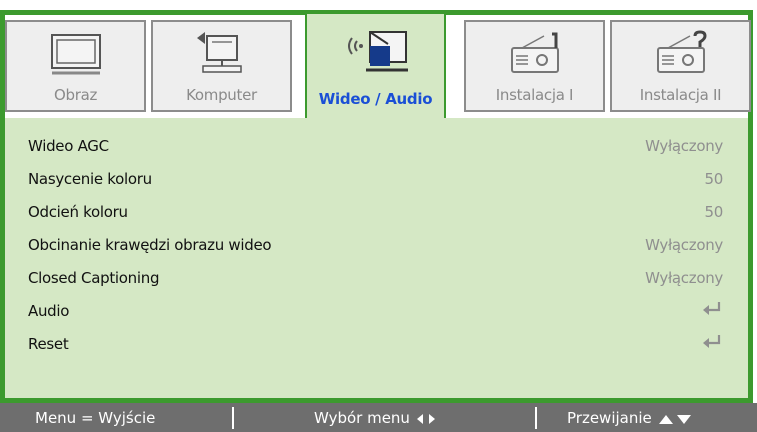 Image resolution: width=757 pixels, height=432 pixels. Describe the element at coordinates (375, 278) in the screenshot. I see `setting-row-closed-captioning: Closed Captioning Wyłączony` at that location.